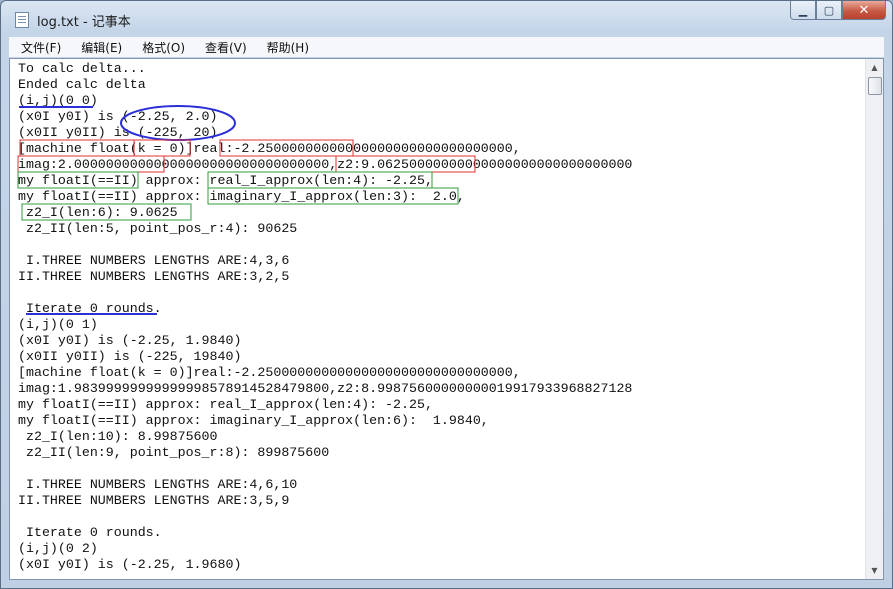 This screenshot has height=589, width=893. What do you see at coordinates (58, 548) in the screenshot?
I see `text-line: (i,j)(0 2)` at bounding box center [58, 548].